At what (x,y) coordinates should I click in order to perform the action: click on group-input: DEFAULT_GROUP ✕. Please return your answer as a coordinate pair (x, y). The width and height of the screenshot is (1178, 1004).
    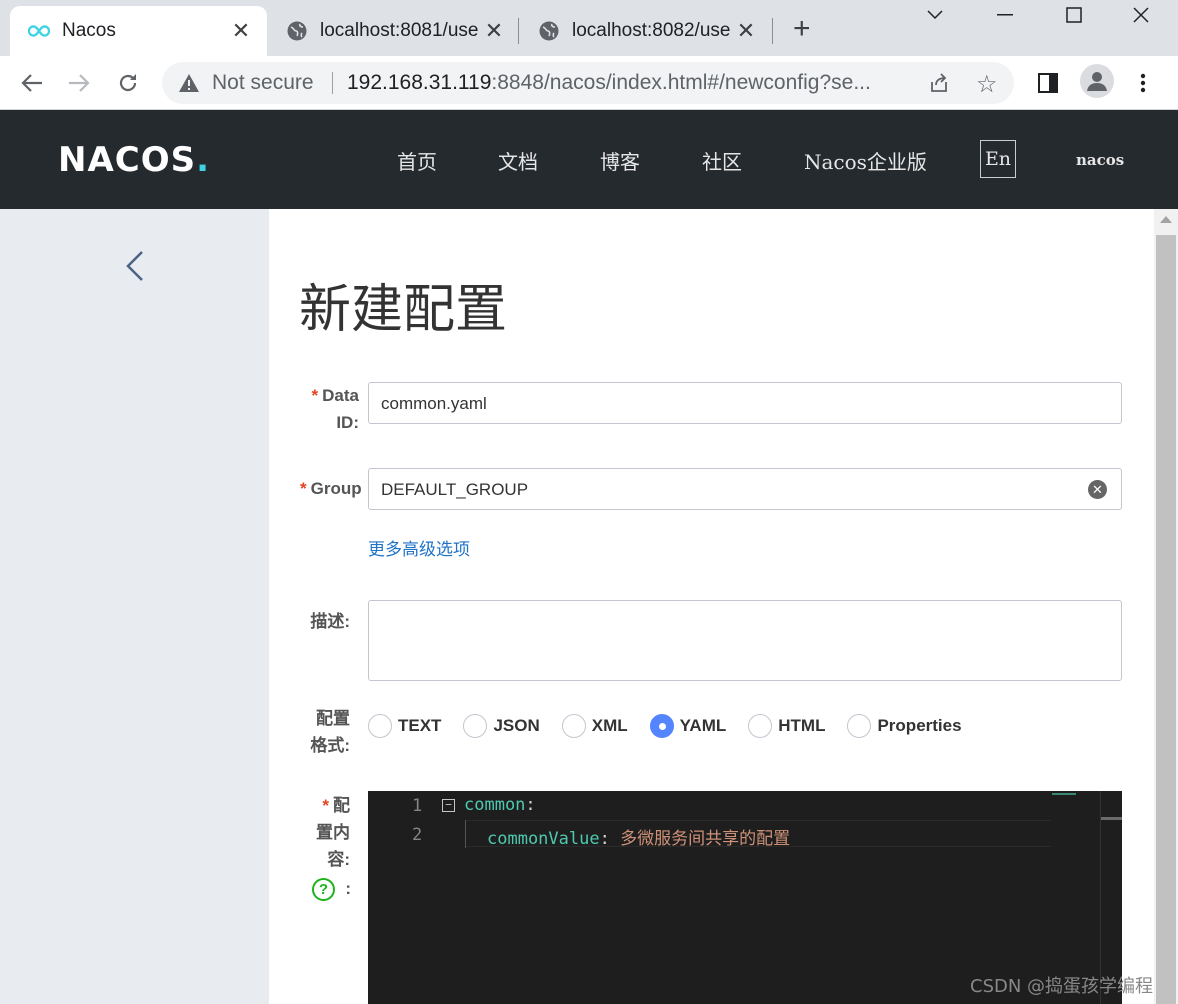
    Looking at the image, I should click on (745, 489).